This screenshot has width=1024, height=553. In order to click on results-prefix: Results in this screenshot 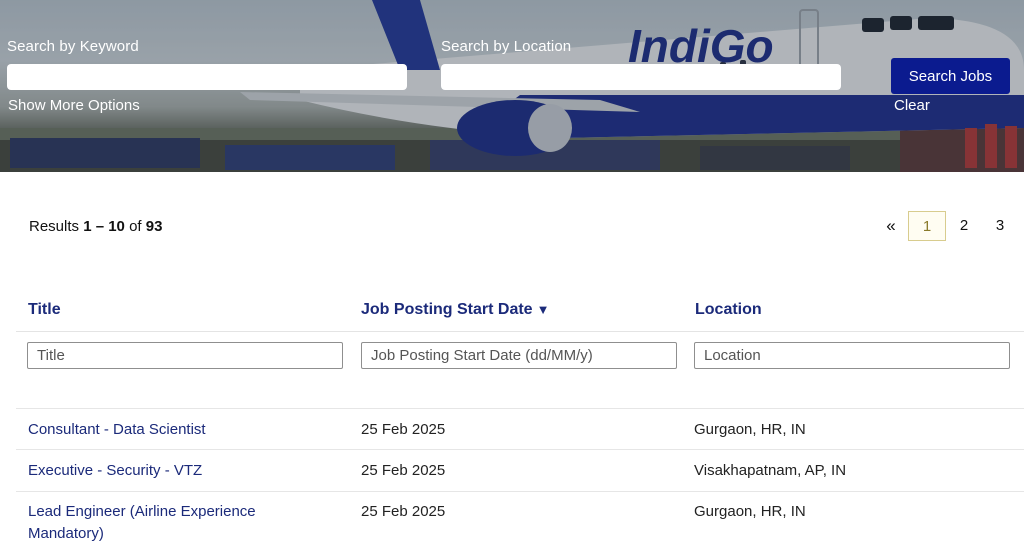, I will do `click(56, 226)`.